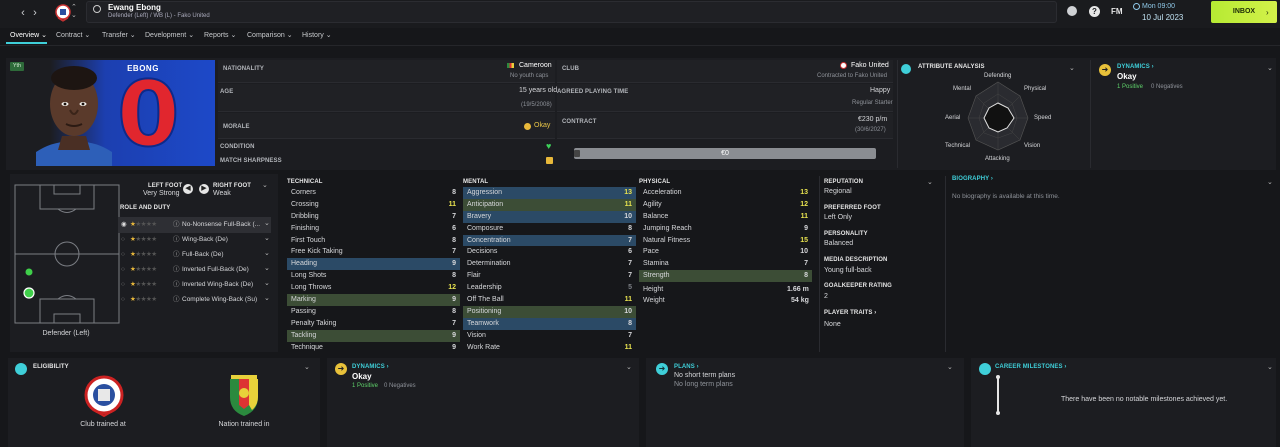  I want to click on tab-development: Development ⌄, so click(169, 36).